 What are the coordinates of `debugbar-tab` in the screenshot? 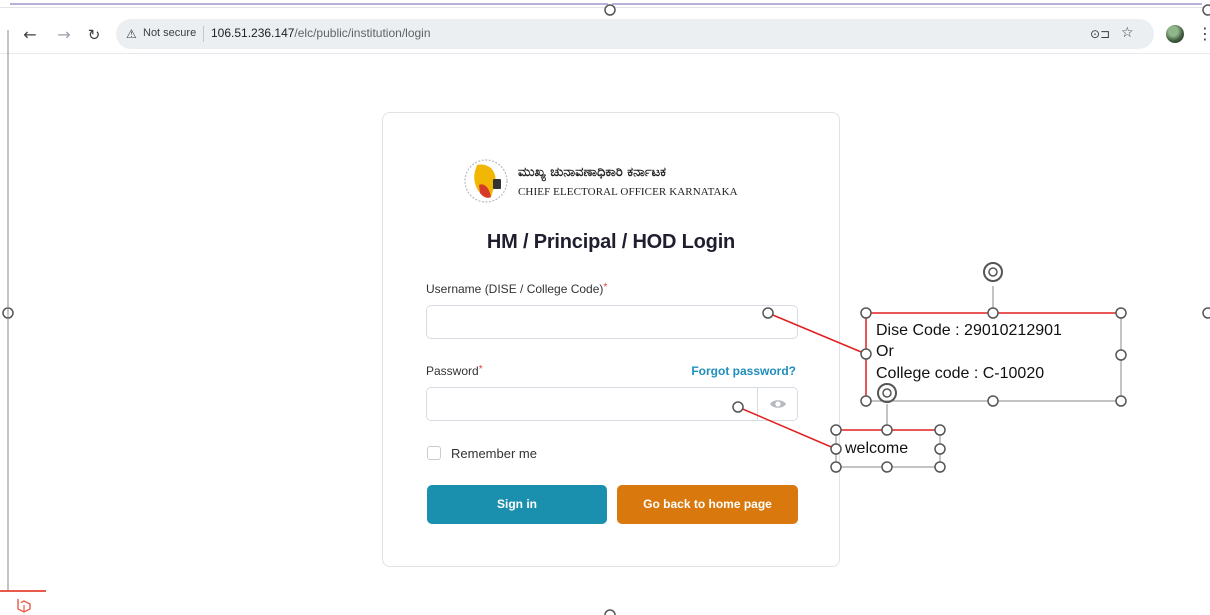 It's located at (23, 602).